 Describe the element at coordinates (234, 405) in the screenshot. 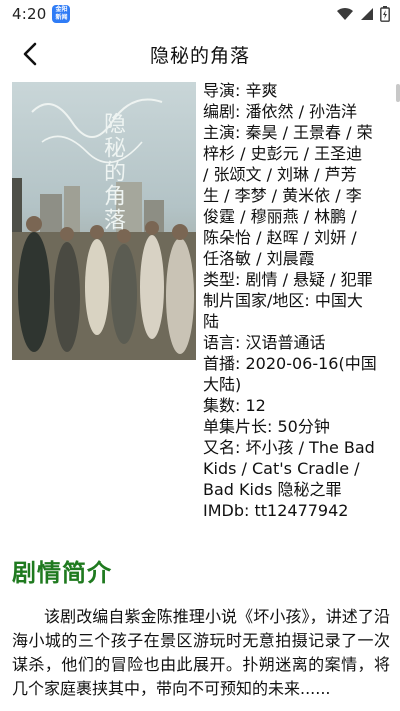

I see `info-line: 集数: 12` at that location.